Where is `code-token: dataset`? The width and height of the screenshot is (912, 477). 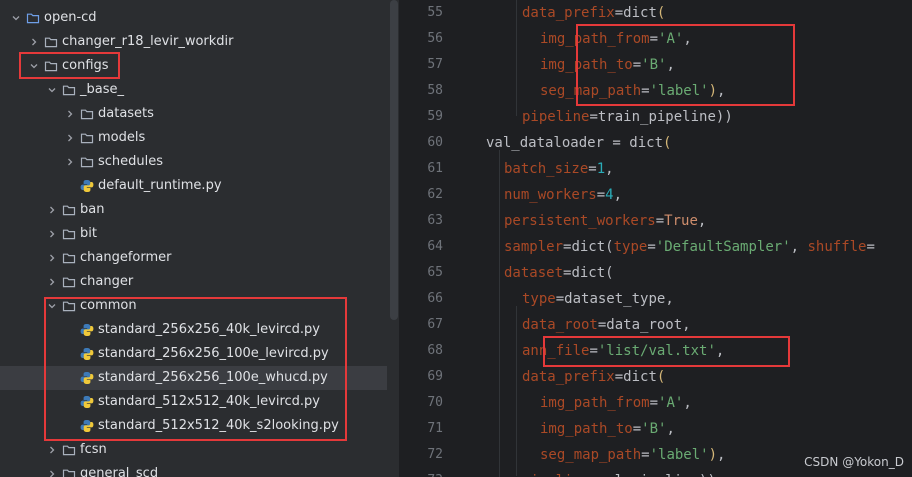
code-token: dataset is located at coordinates (534, 273).